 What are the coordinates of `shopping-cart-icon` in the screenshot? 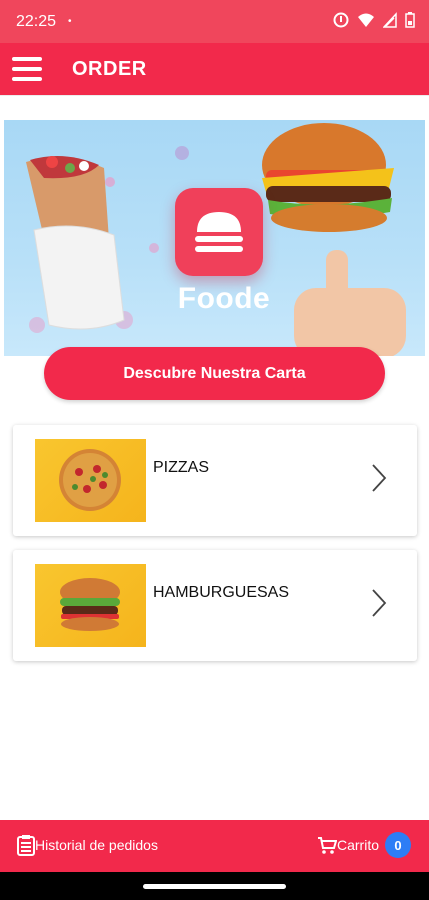 It's located at (327, 845).